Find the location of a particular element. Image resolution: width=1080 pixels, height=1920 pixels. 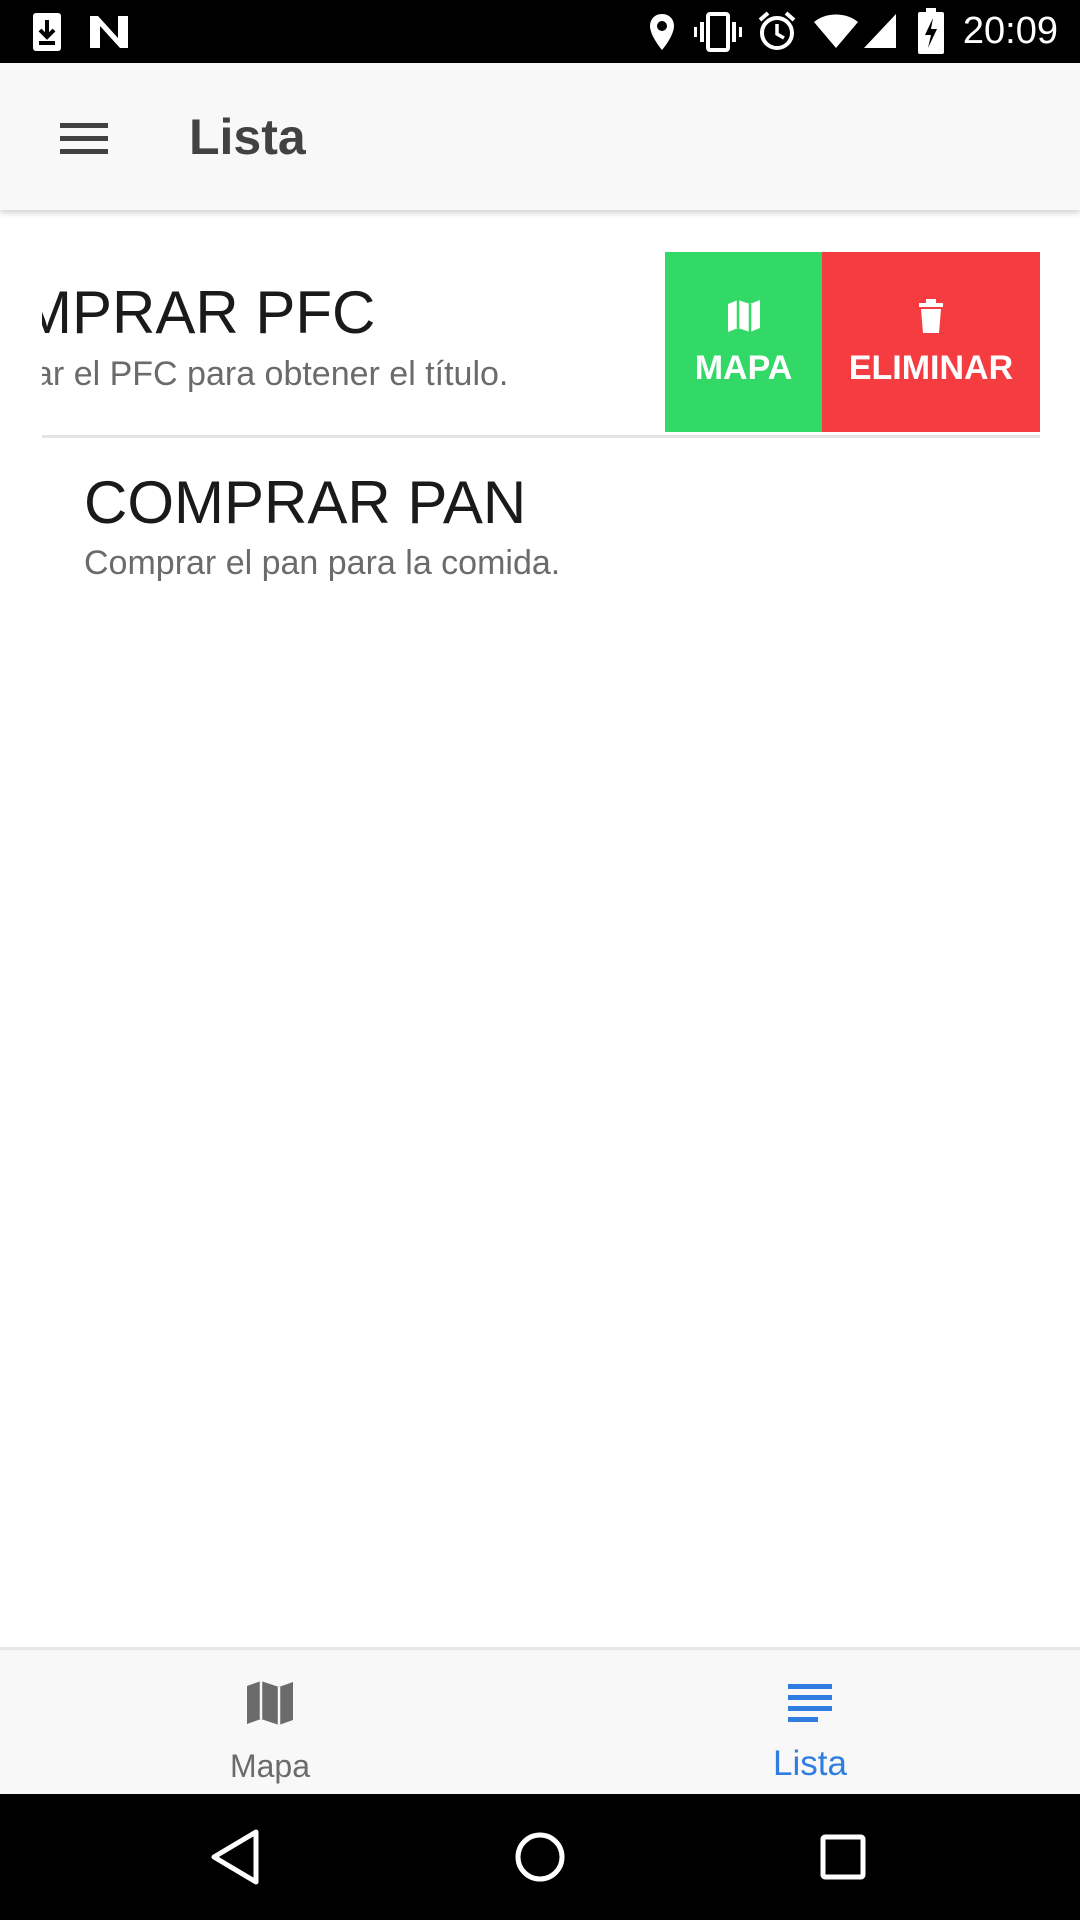

back-icon is located at coordinates (237, 1857).